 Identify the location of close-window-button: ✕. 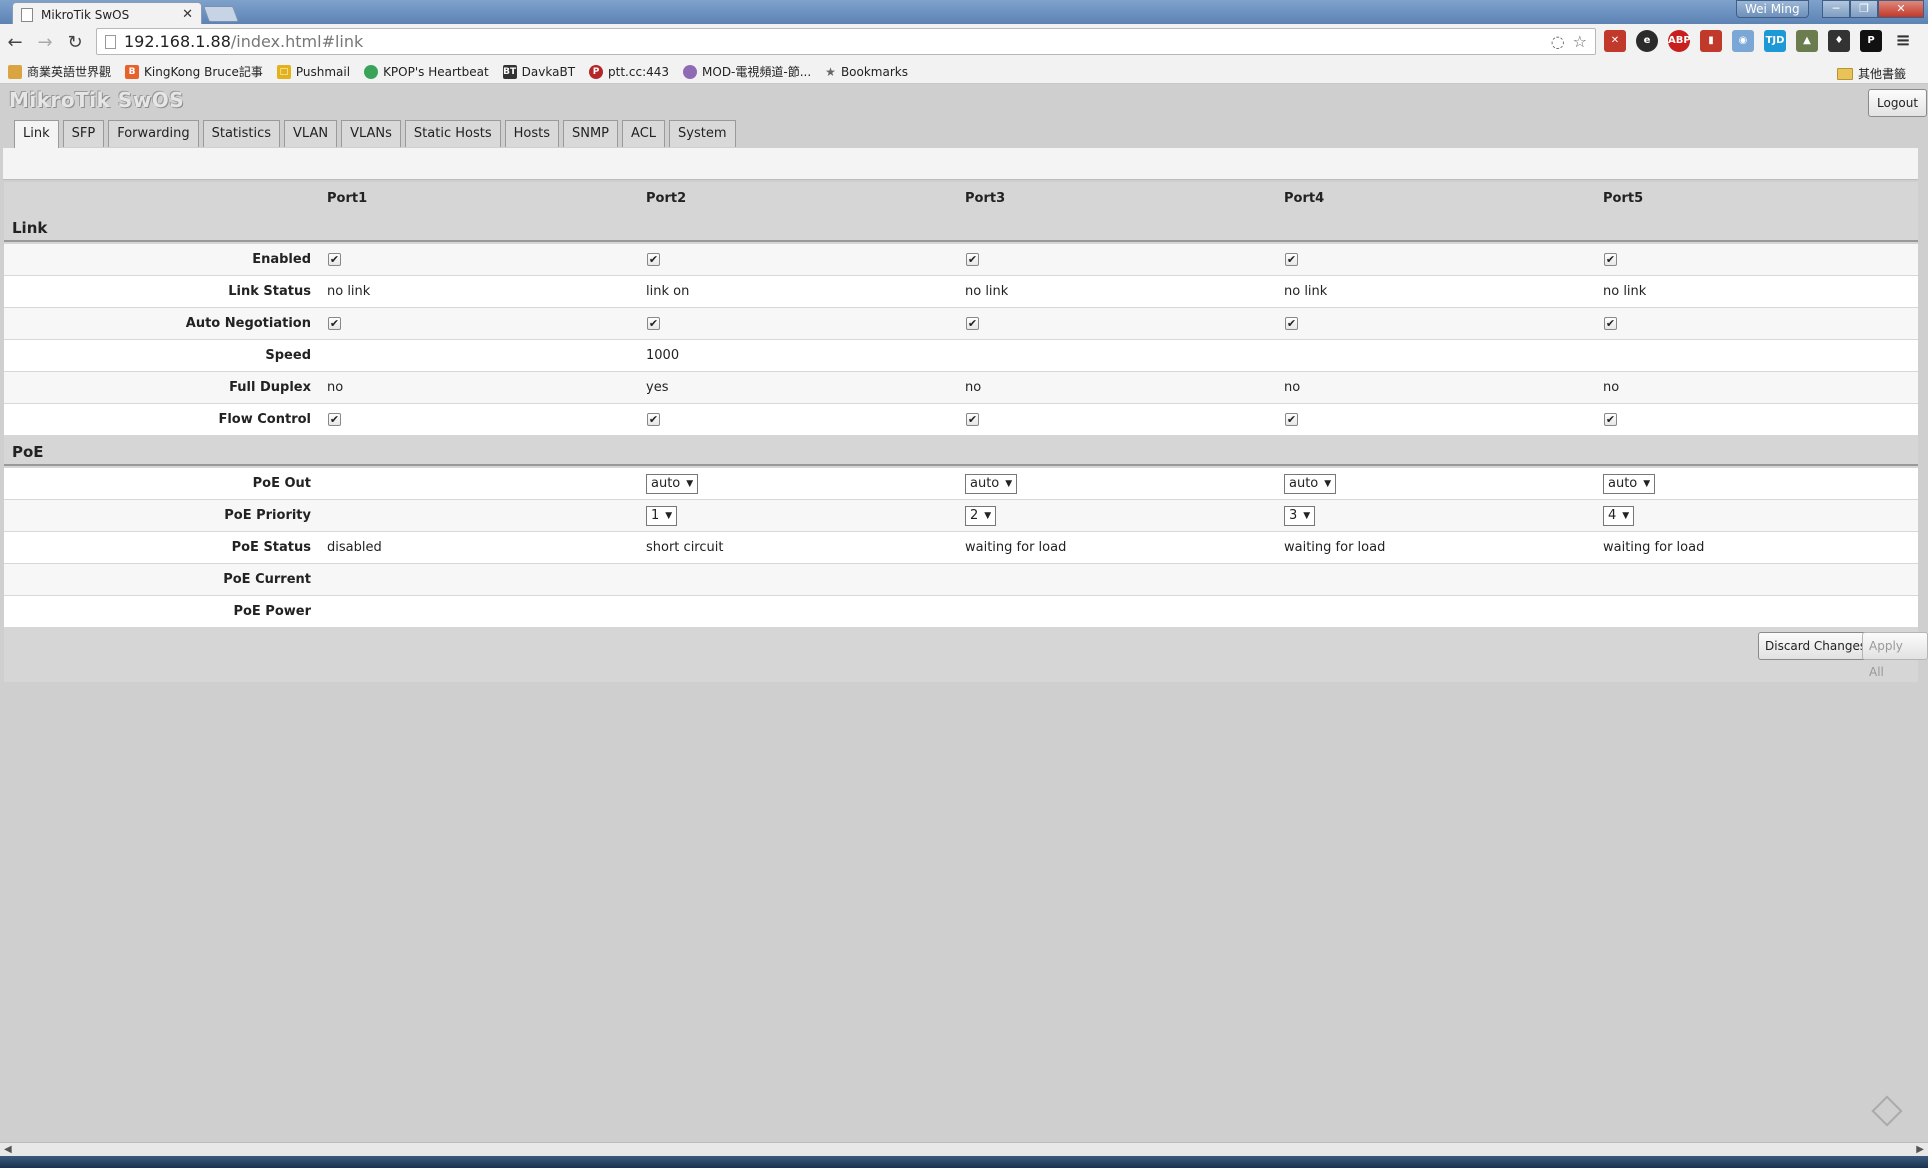
(1901, 9).